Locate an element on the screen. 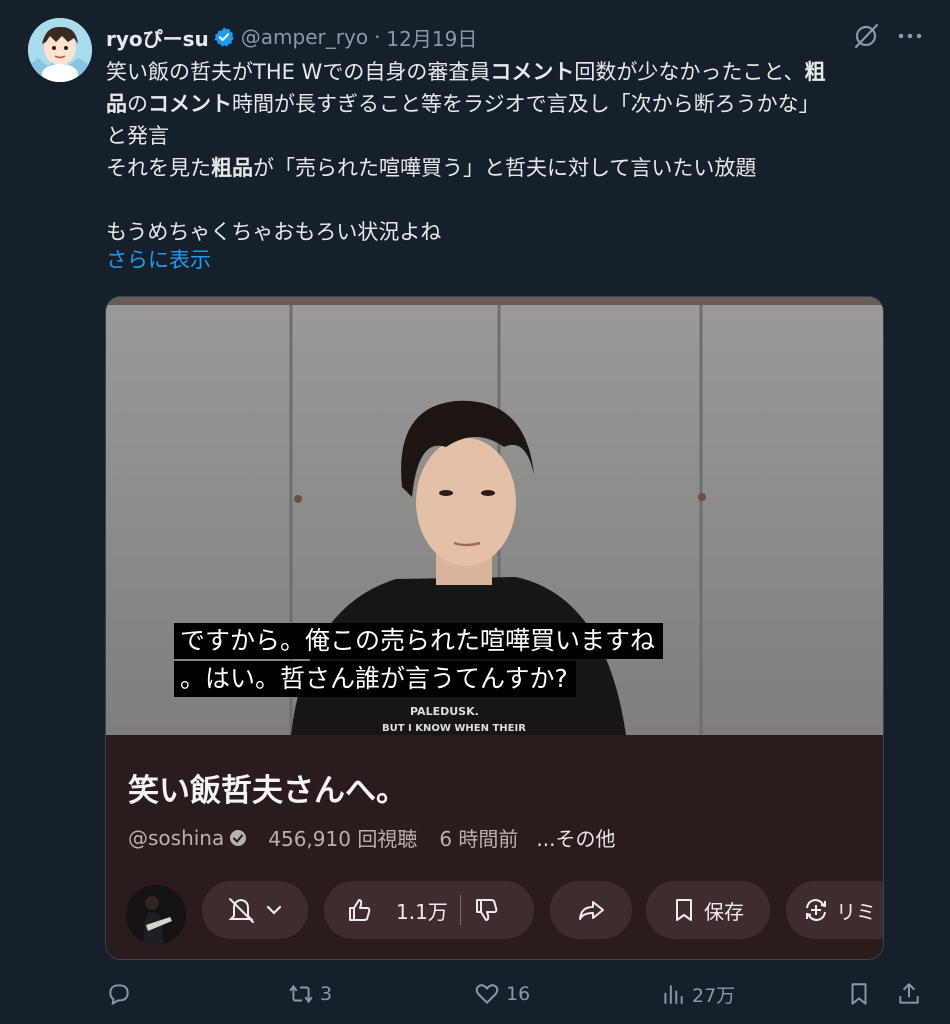 The width and height of the screenshot is (950, 1024). save-label: 保存 is located at coordinates (724, 911).